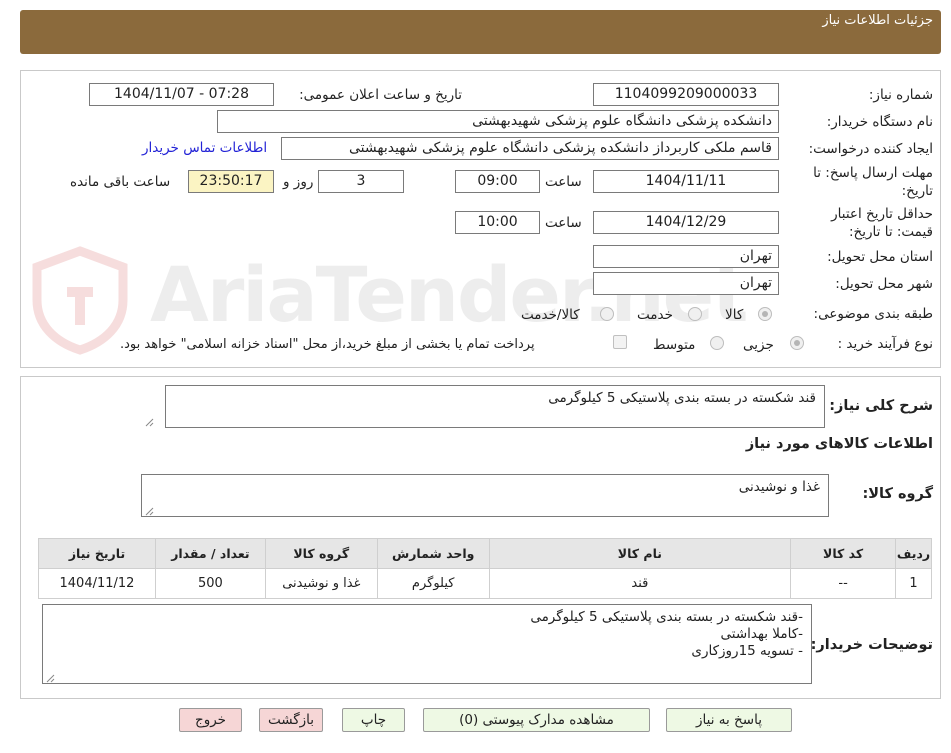 Image resolution: width=951 pixels, height=753 pixels. What do you see at coordinates (913, 583) in the screenshot?
I see `cell-row: 1` at bounding box center [913, 583].